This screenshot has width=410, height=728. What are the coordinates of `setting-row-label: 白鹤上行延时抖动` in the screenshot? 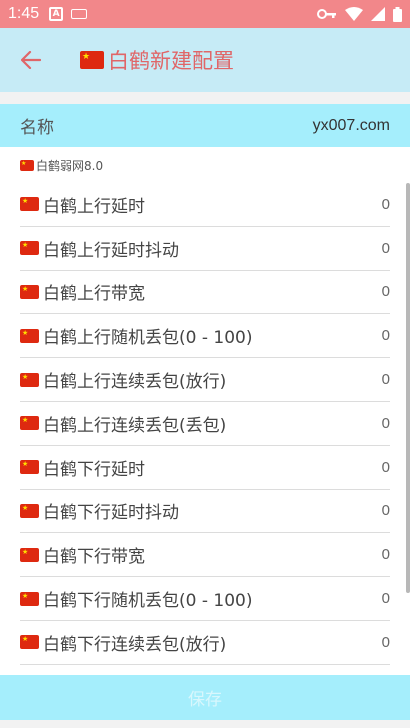 It's located at (99, 248).